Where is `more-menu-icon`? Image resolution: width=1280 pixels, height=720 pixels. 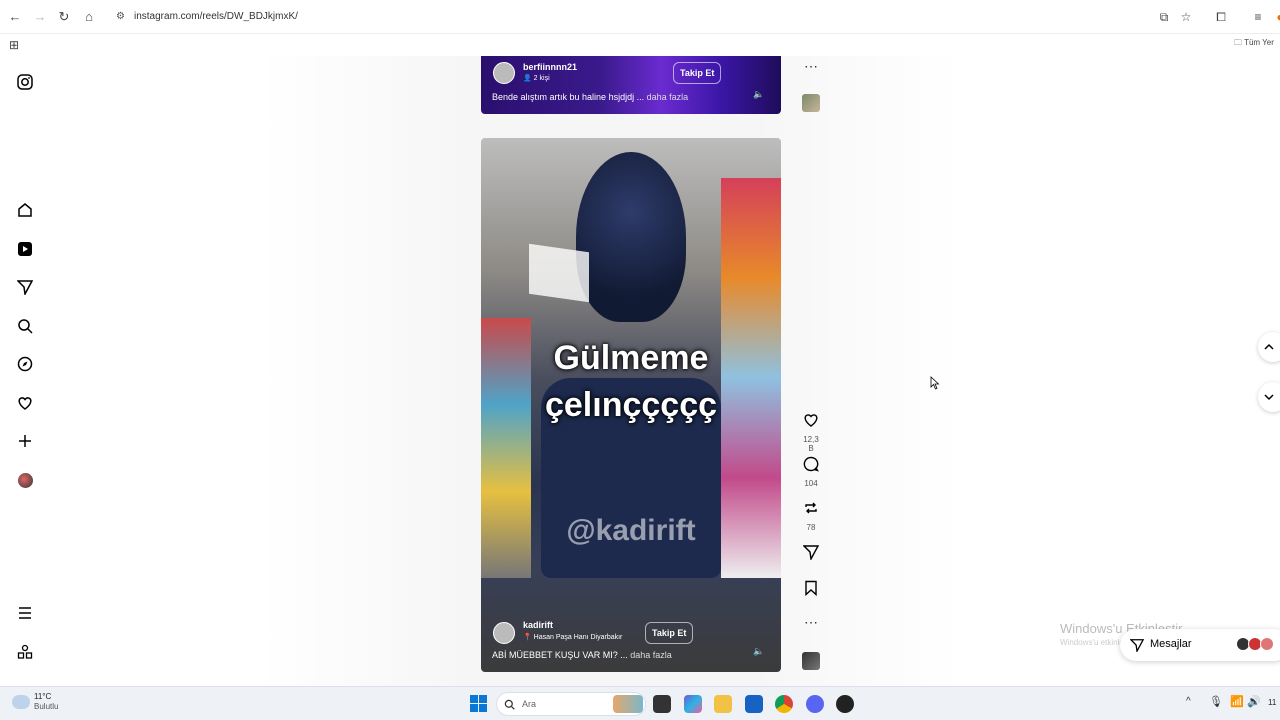
more-menu-icon is located at coordinates (25, 613).